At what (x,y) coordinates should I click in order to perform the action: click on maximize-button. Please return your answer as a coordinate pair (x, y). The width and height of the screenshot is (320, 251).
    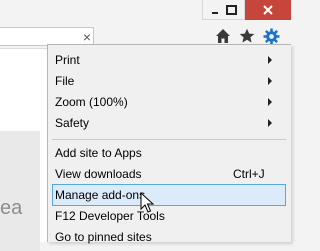
    Looking at the image, I should click on (231, 10).